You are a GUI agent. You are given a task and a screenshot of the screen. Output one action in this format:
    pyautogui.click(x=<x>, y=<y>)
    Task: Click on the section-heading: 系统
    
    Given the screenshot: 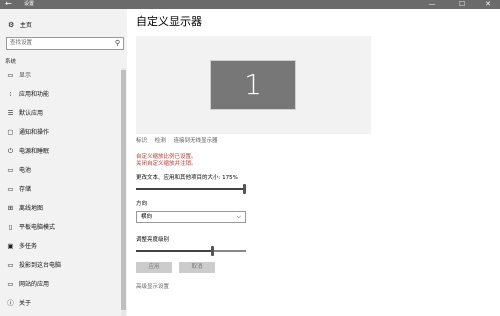 What is the action you would take?
    pyautogui.click(x=11, y=62)
    